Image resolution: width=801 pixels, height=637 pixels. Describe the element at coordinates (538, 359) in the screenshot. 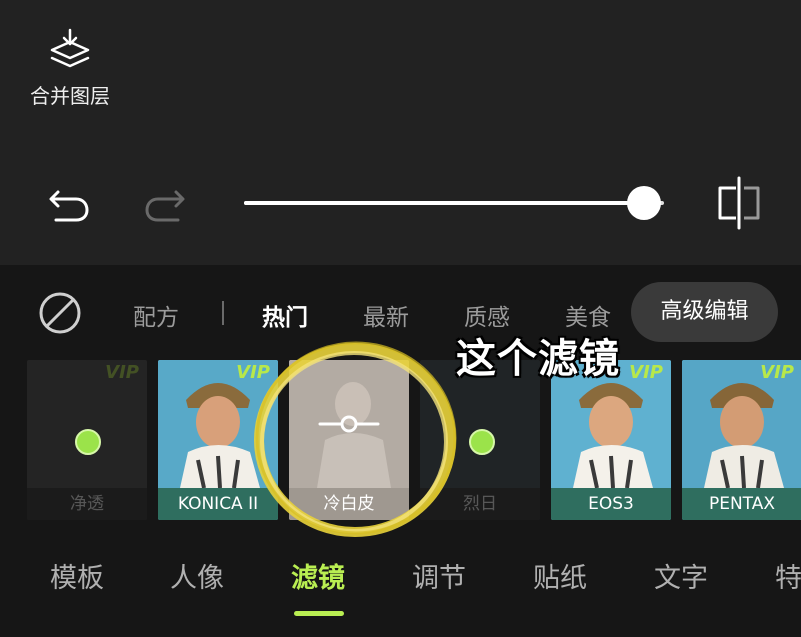

I see `annotation-text: 这个滤镜` at that location.